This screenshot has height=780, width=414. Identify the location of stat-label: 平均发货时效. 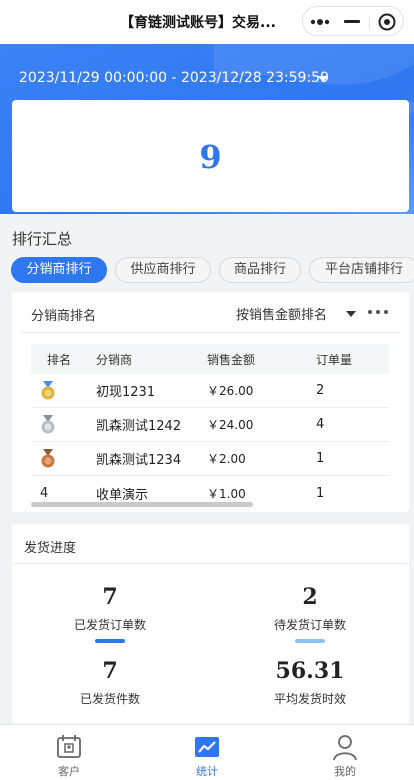
(309, 699).